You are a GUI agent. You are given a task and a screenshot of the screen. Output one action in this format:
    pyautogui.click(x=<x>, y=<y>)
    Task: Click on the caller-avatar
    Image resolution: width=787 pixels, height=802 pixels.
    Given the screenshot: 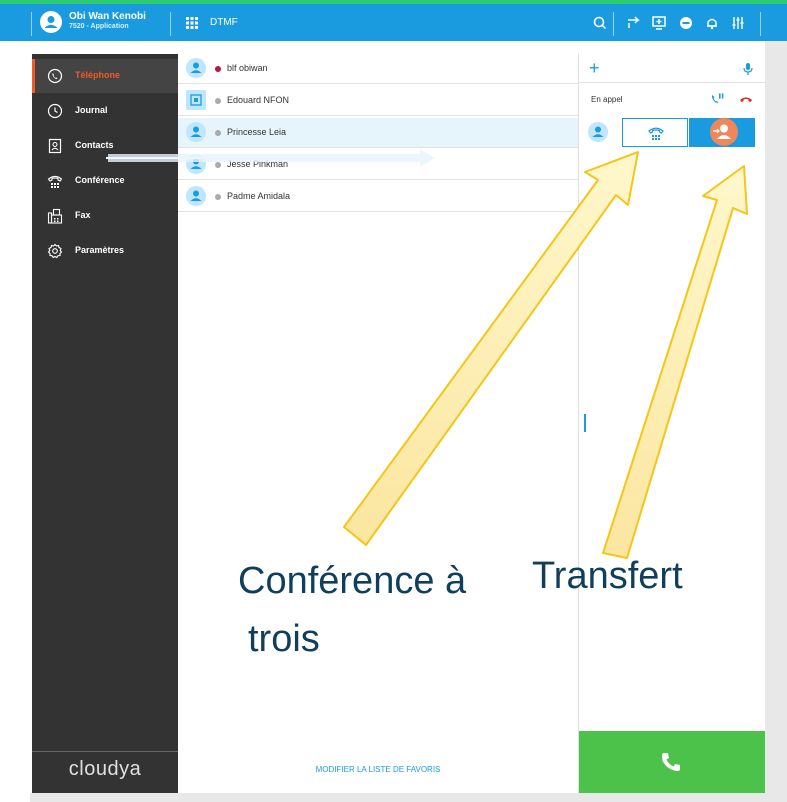 What is the action you would take?
    pyautogui.click(x=598, y=132)
    